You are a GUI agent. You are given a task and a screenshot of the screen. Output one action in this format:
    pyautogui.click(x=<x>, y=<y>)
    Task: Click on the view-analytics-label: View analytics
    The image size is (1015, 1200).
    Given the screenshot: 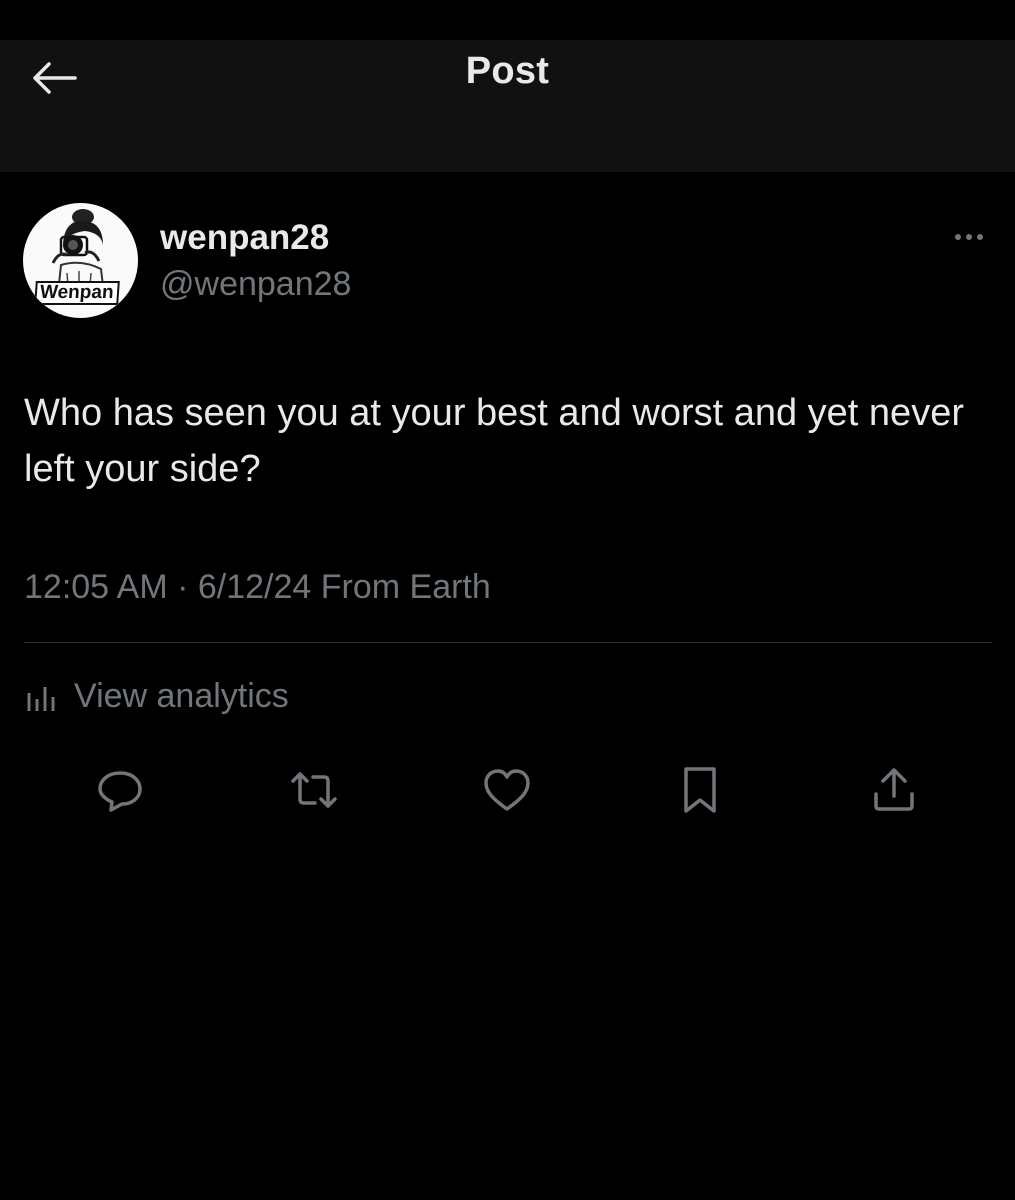 What is the action you would take?
    pyautogui.click(x=181, y=695)
    